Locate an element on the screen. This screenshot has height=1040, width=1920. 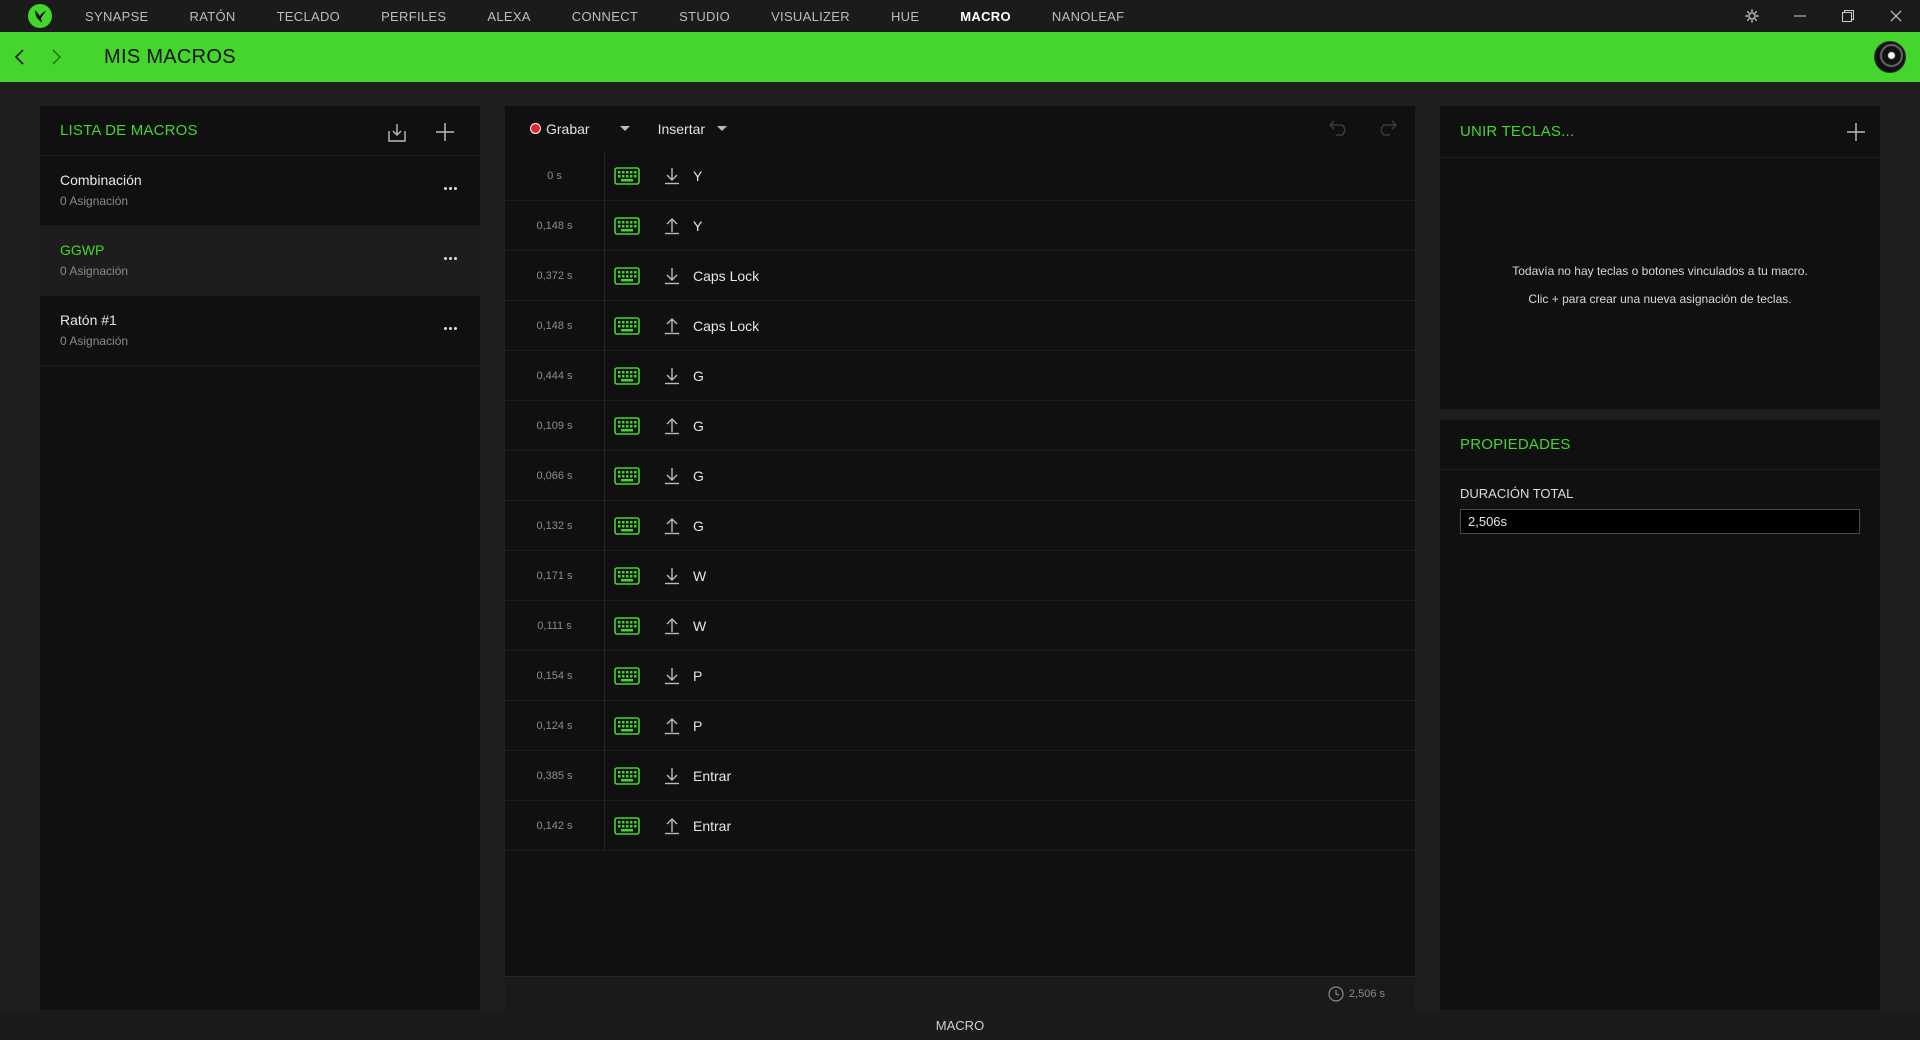
event-key: G is located at coordinates (698, 425).